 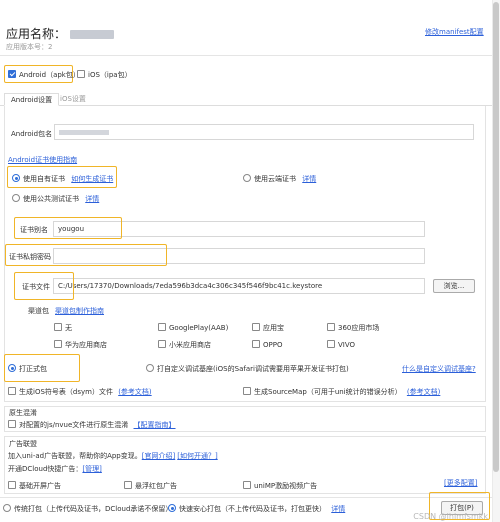 What do you see at coordinates (62, 179) in the screenshot?
I see `own-cert-radio: 使用自有证书 如何生成证书` at bounding box center [62, 179].